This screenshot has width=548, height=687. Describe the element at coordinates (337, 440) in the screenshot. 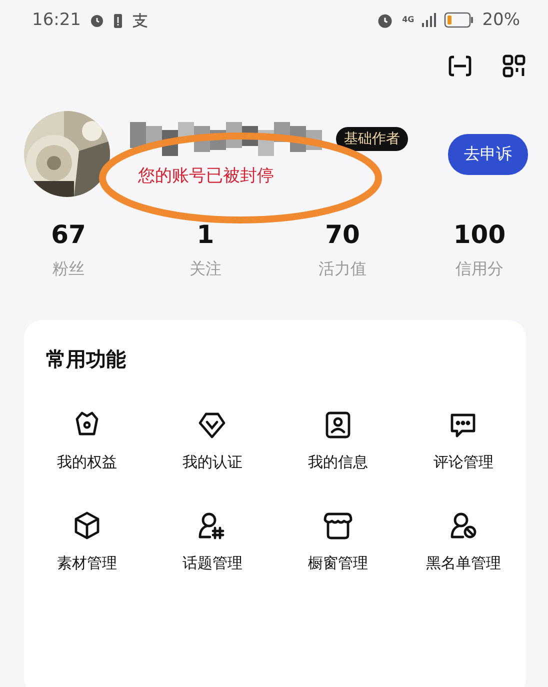

I see `feature-item: 我的信息` at that location.